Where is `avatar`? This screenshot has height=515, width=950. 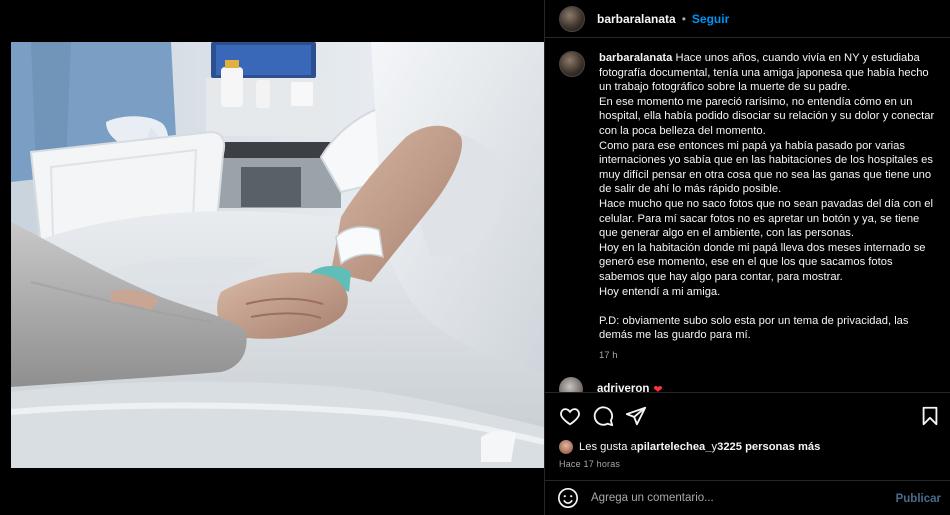
avatar is located at coordinates (572, 18).